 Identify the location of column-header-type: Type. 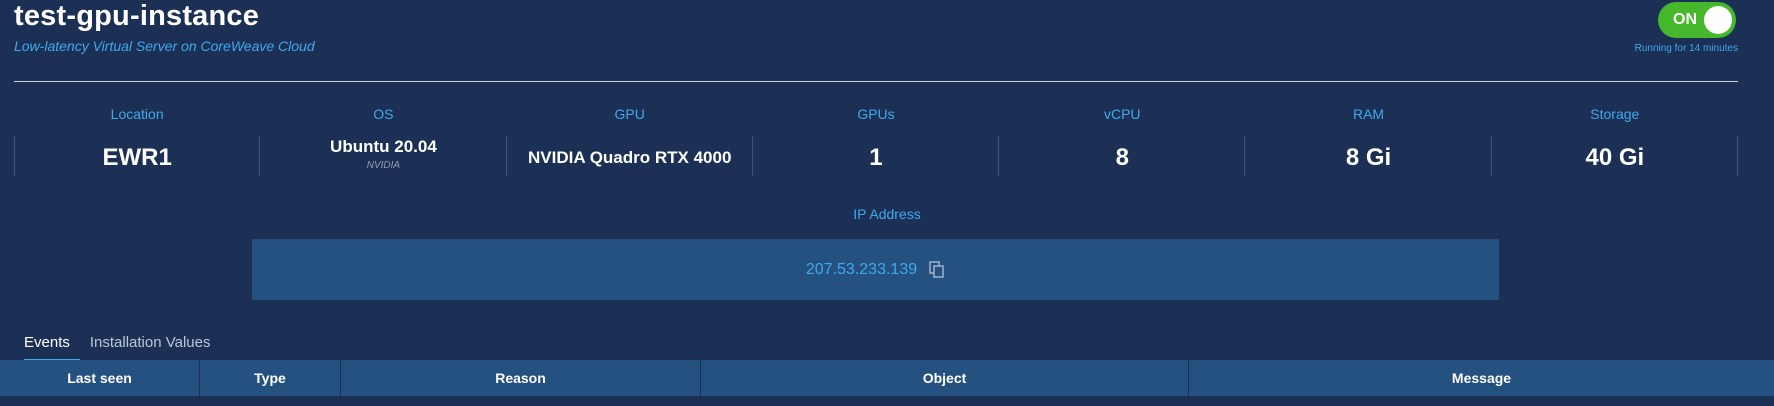
(270, 378).